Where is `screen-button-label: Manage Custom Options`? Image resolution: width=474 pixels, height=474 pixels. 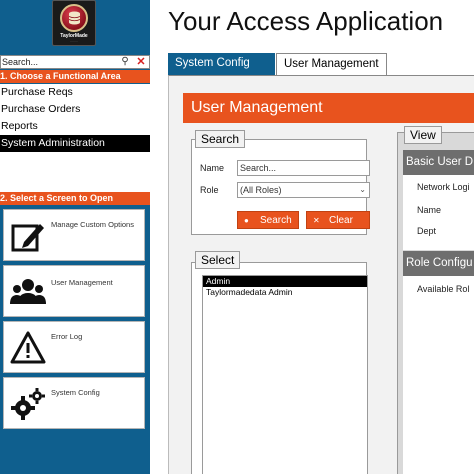 screen-button-label: Manage Custom Options is located at coordinates (92, 224).